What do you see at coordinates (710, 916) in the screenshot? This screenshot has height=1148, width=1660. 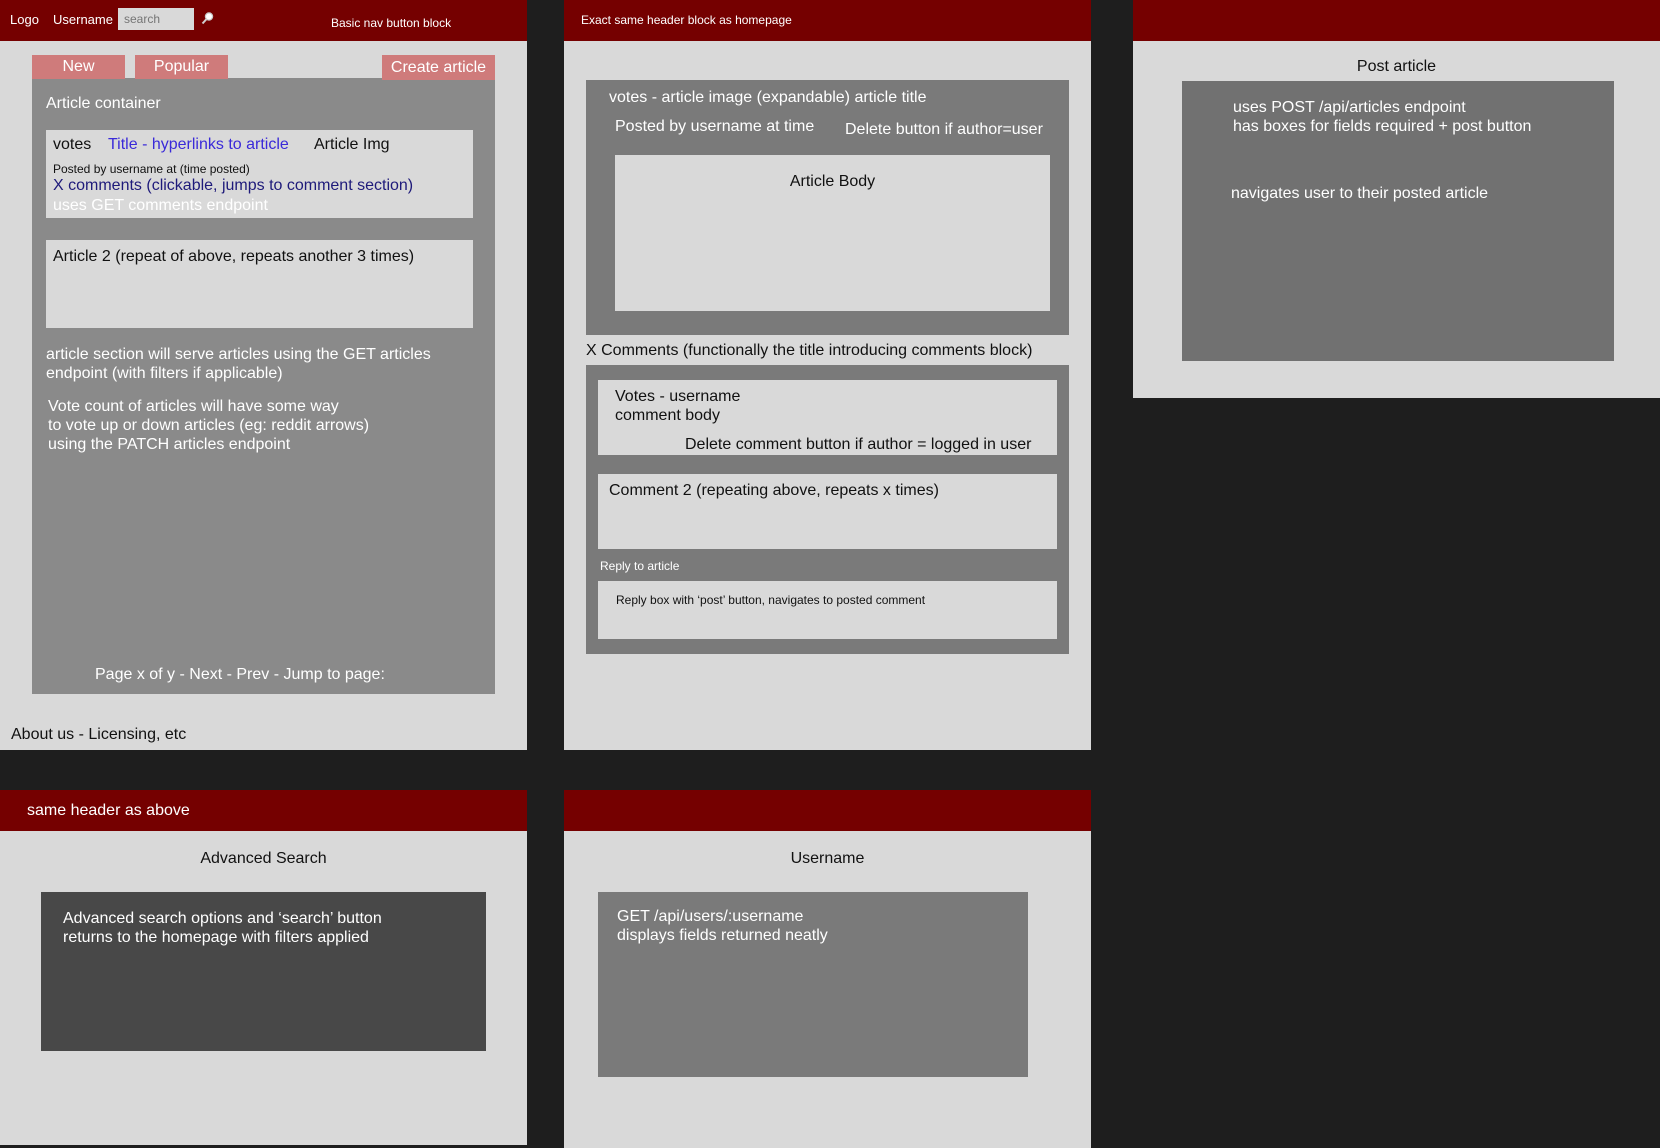 I see `user-note-line1: GET /api/users/:username` at bounding box center [710, 916].